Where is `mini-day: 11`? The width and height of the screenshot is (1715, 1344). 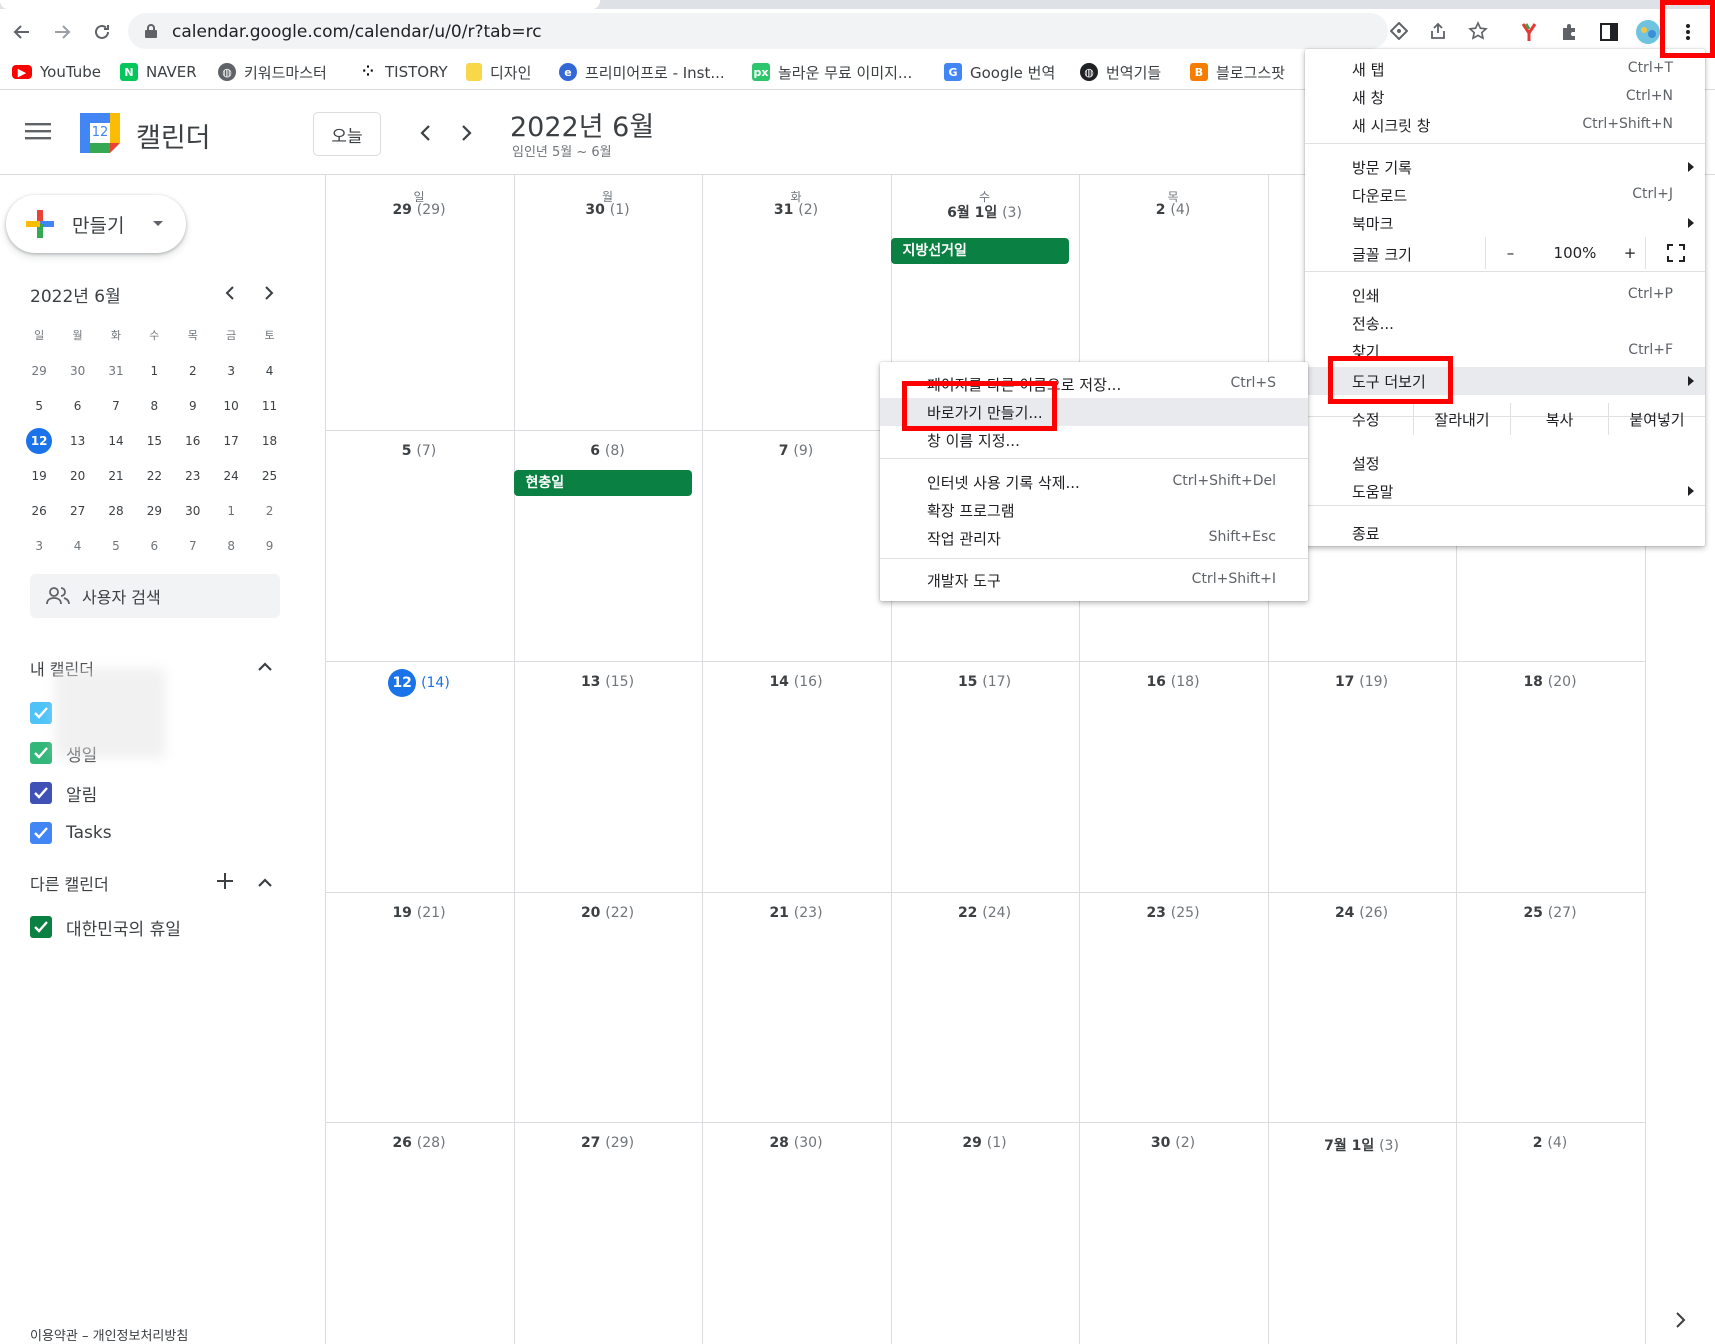
mini-day: 11 is located at coordinates (269, 406).